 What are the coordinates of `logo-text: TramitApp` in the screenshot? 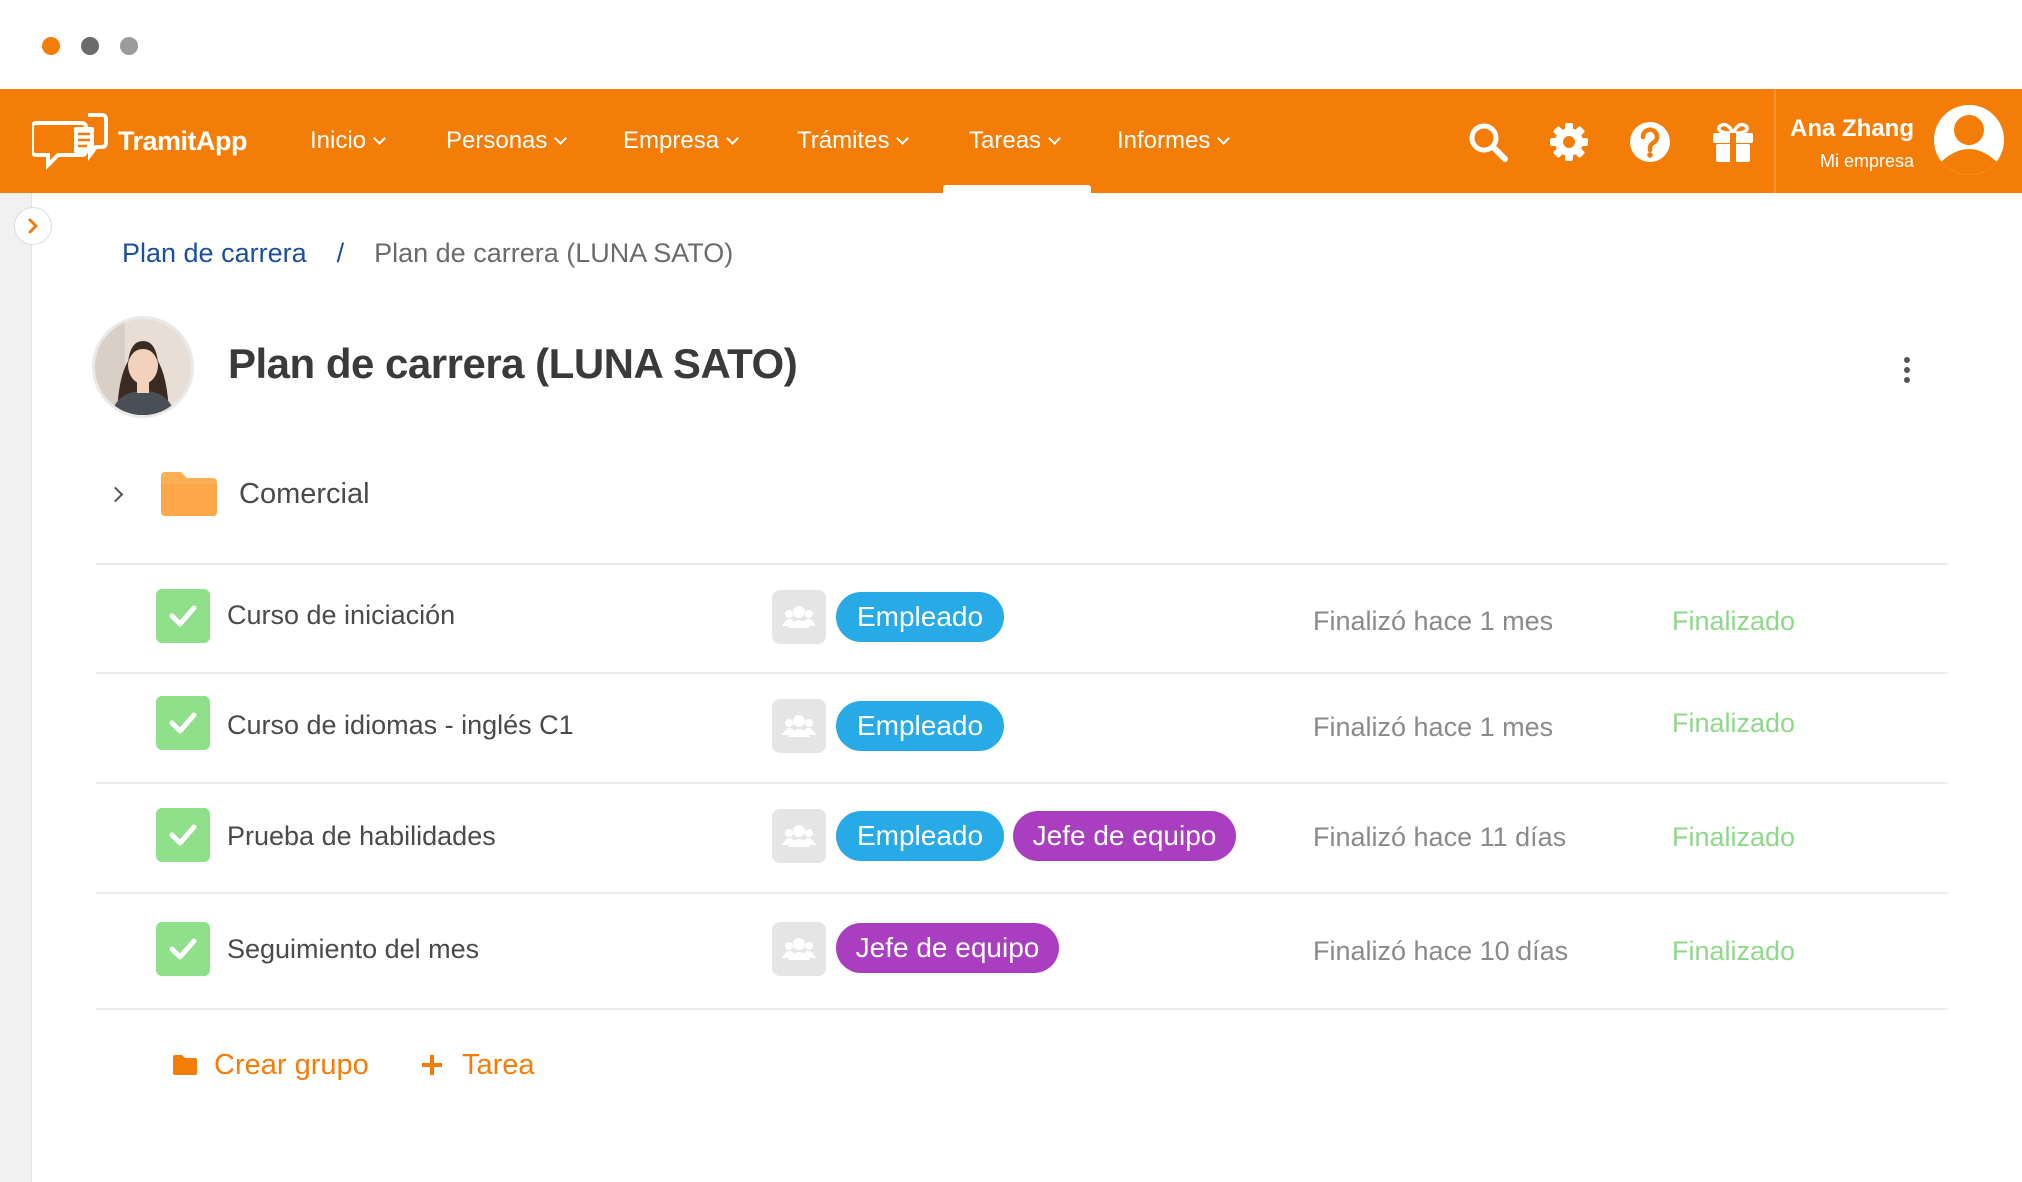 It's located at (183, 140).